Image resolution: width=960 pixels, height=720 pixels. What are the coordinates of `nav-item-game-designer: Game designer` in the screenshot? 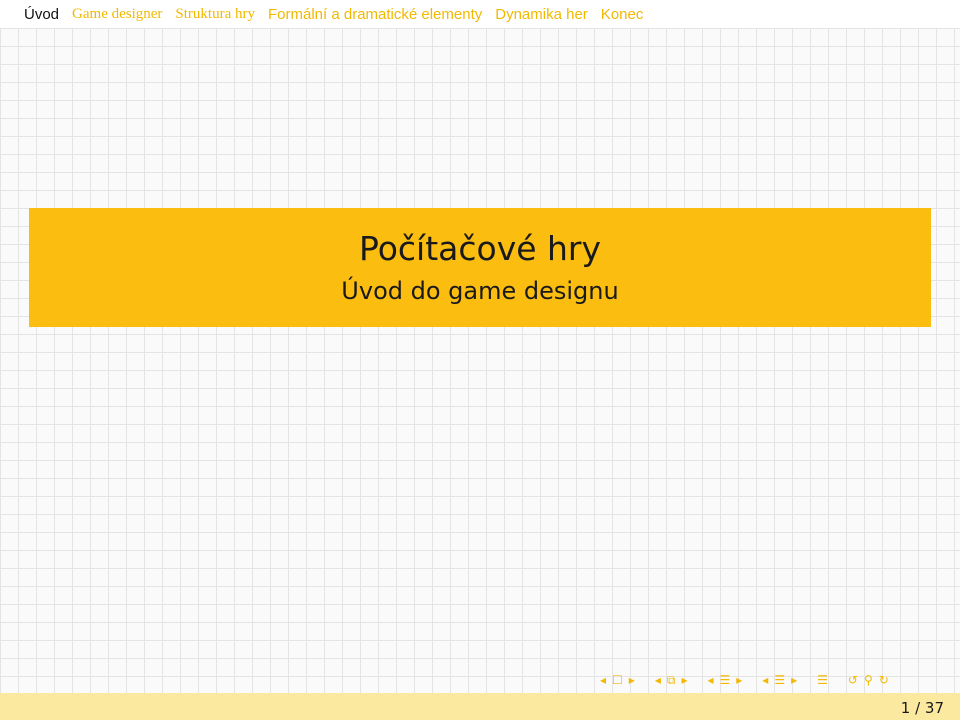 It's located at (117, 14).